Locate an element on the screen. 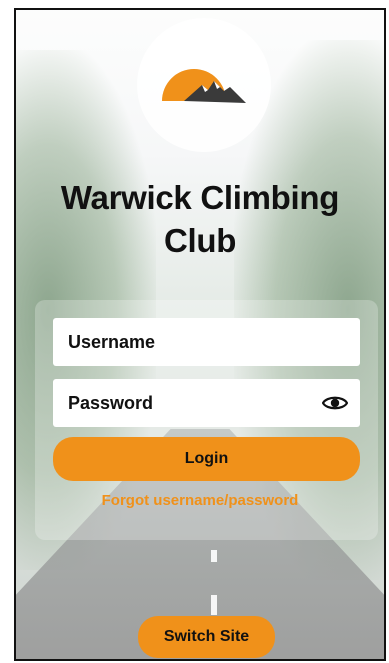  login-button: Login is located at coordinates (206, 459).